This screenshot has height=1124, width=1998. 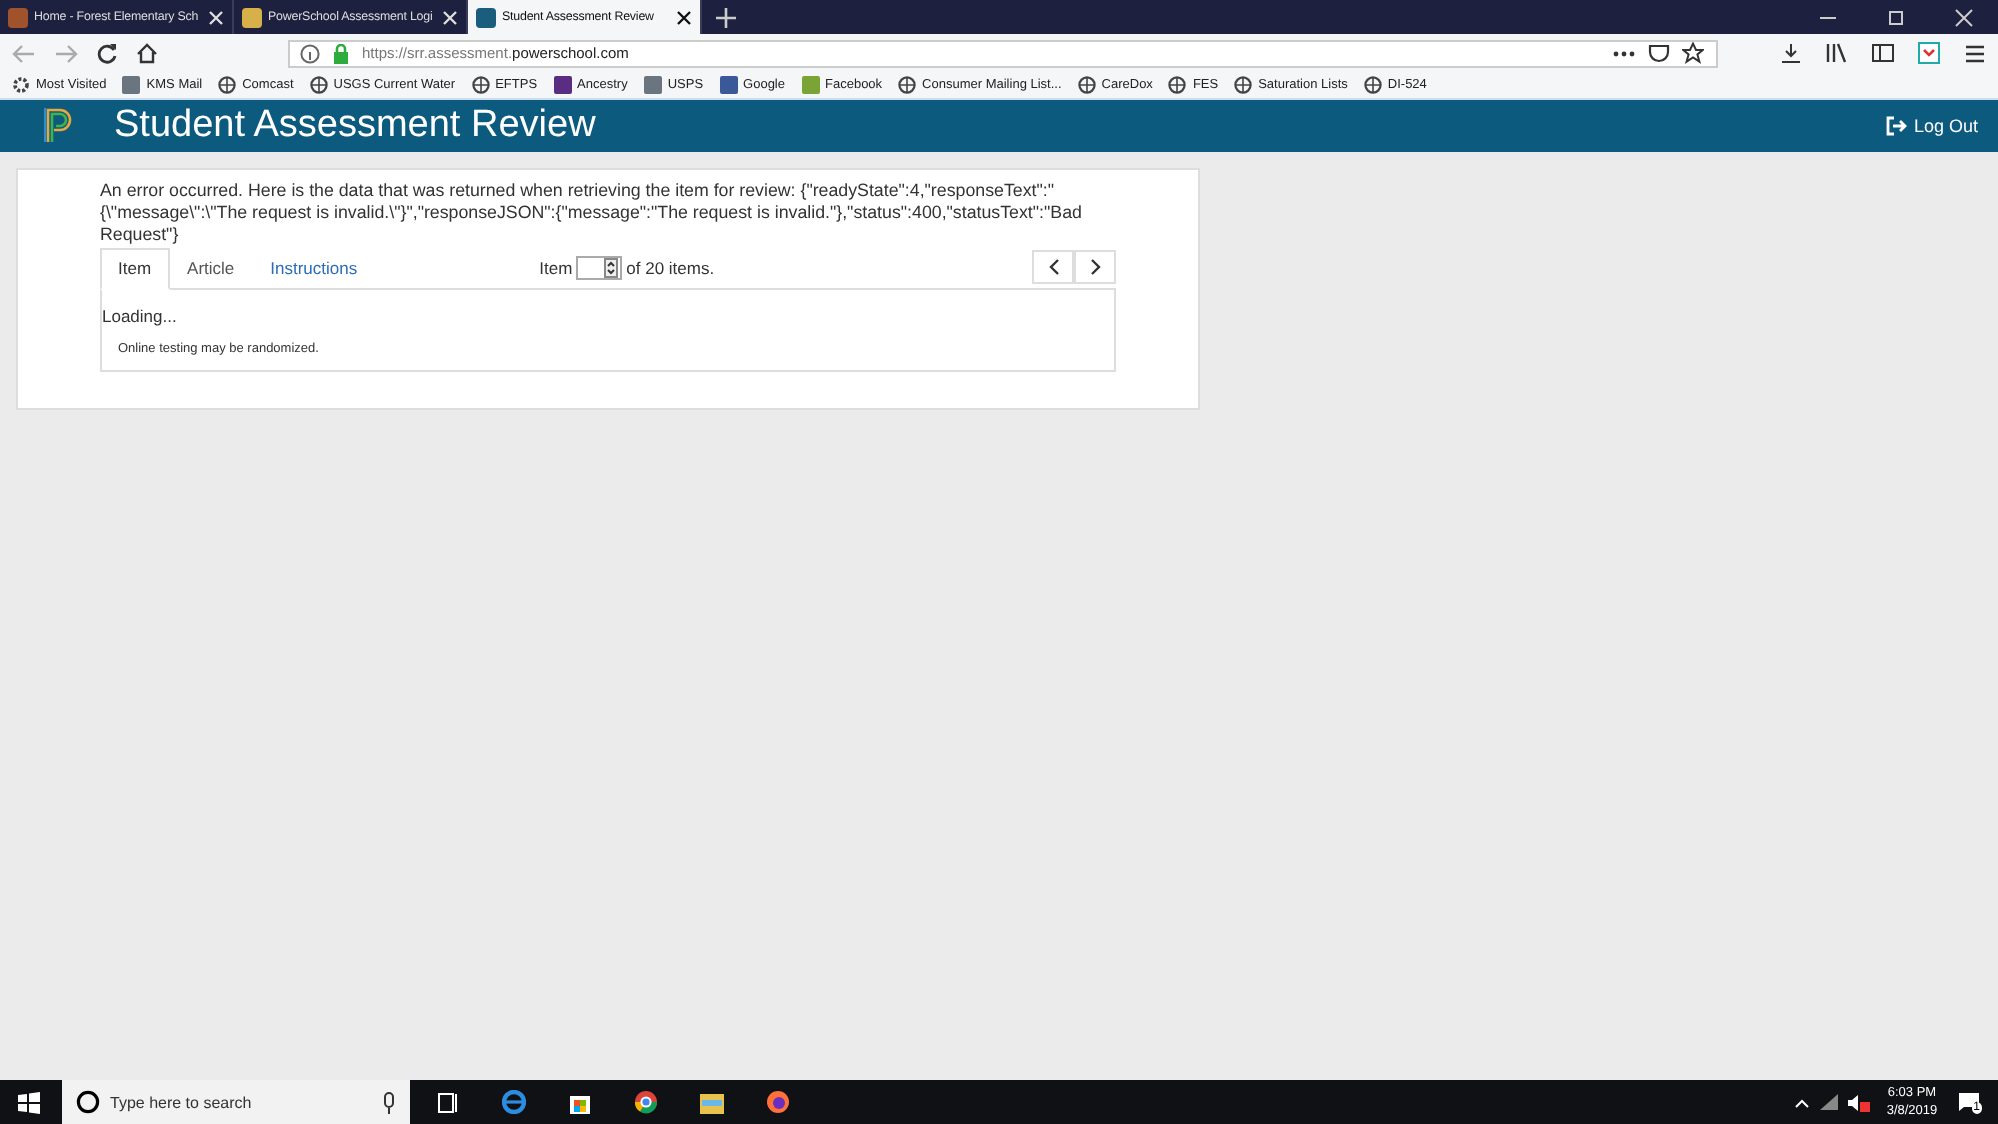 What do you see at coordinates (1829, 1102) in the screenshot?
I see `network-icon` at bounding box center [1829, 1102].